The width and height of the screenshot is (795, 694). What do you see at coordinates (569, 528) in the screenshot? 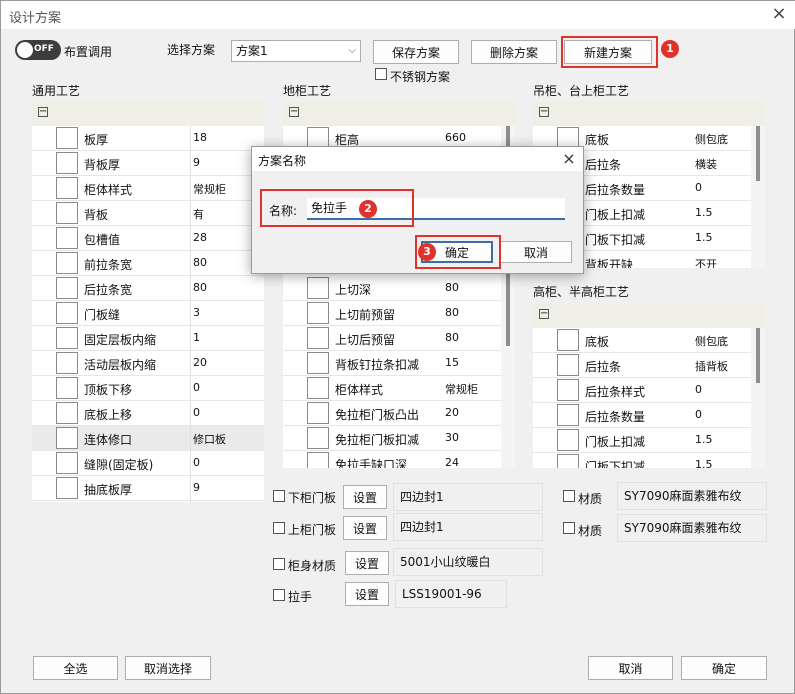
I see `tall-material-checkbox` at bounding box center [569, 528].